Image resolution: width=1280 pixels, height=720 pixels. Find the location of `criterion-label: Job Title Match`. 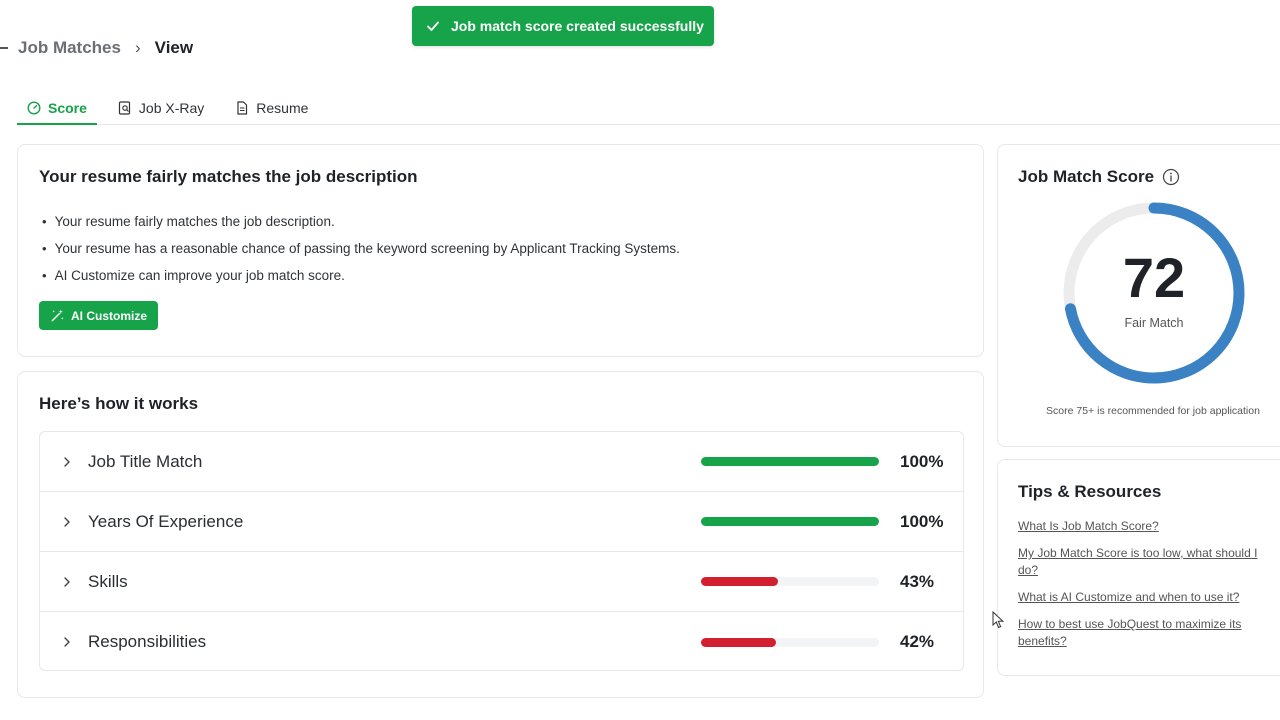

criterion-label: Job Title Match is located at coordinates (145, 461).